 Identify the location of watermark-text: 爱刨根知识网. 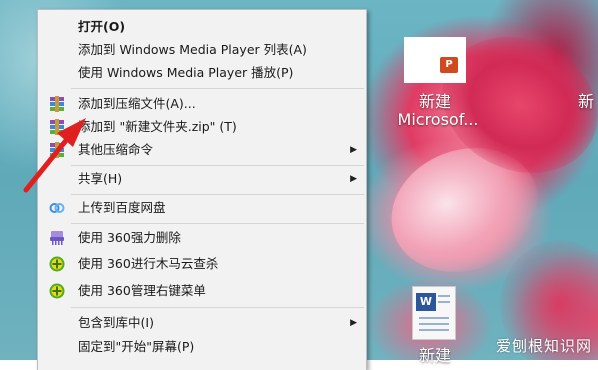
(543, 346).